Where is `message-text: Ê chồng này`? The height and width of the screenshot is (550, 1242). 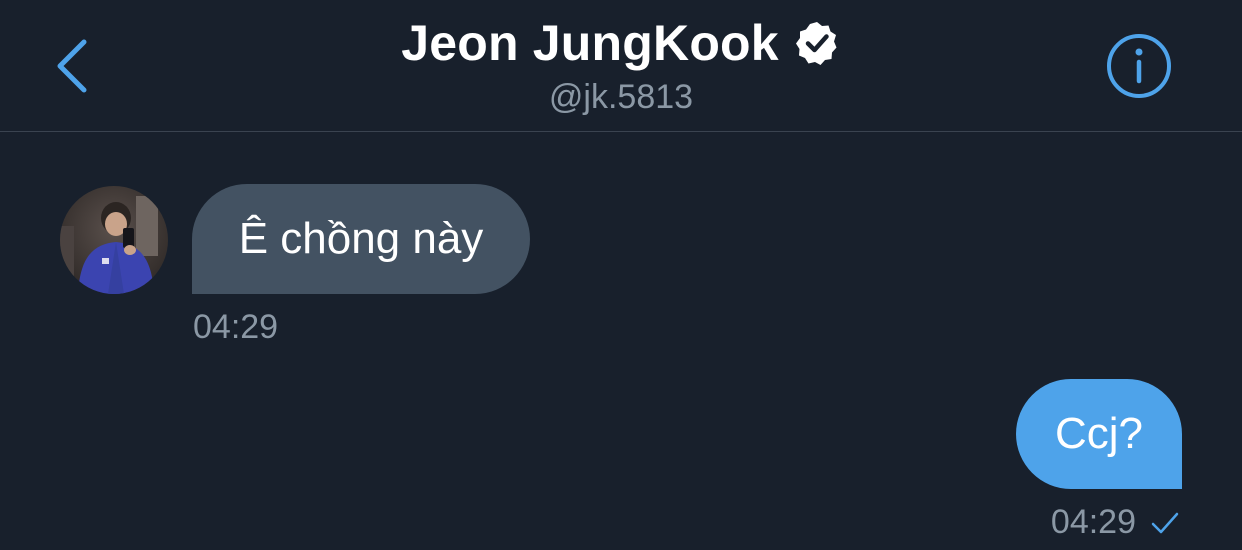 message-text: Ê chồng này is located at coordinates (361, 238).